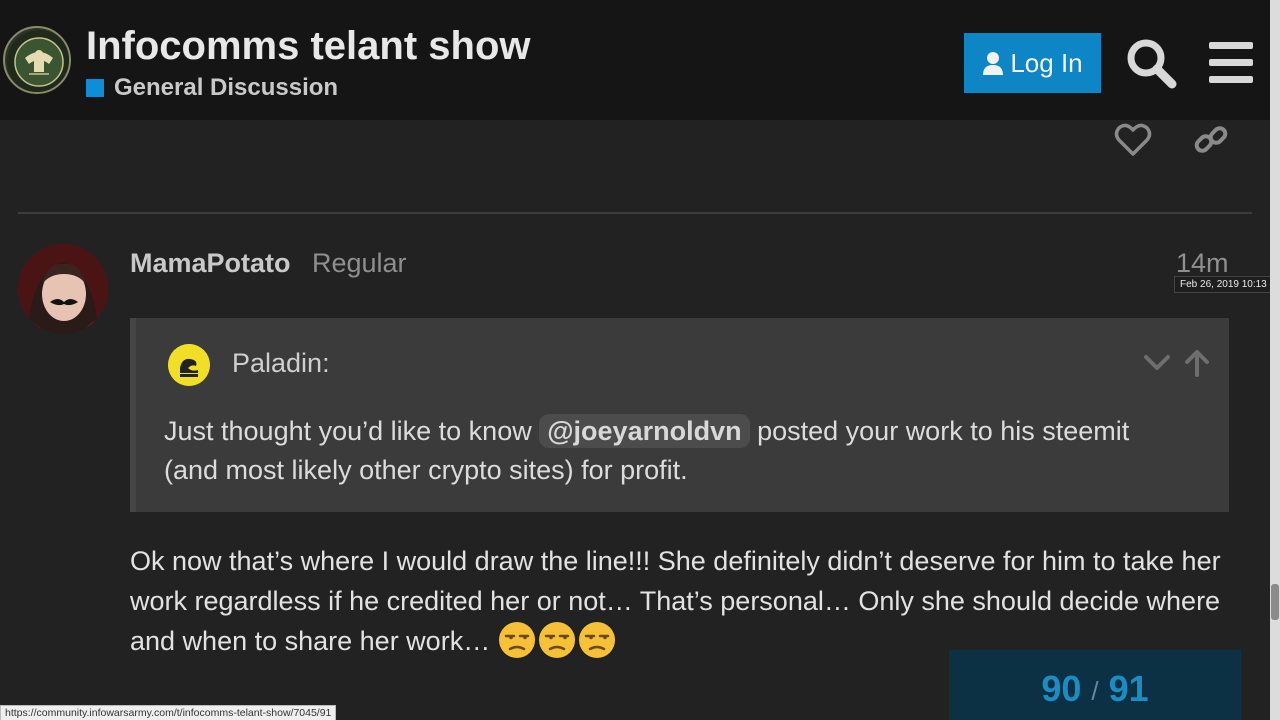 The height and width of the screenshot is (720, 1280). What do you see at coordinates (189, 365) in the screenshot?
I see `quote-avatar` at bounding box center [189, 365].